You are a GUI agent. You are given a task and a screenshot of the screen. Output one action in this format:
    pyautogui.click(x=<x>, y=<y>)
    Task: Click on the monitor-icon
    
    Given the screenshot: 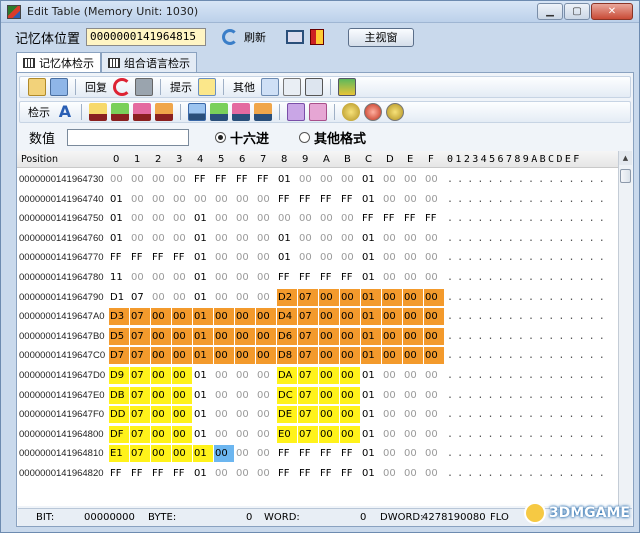 What is the action you would take?
    pyautogui.click(x=295, y=37)
    